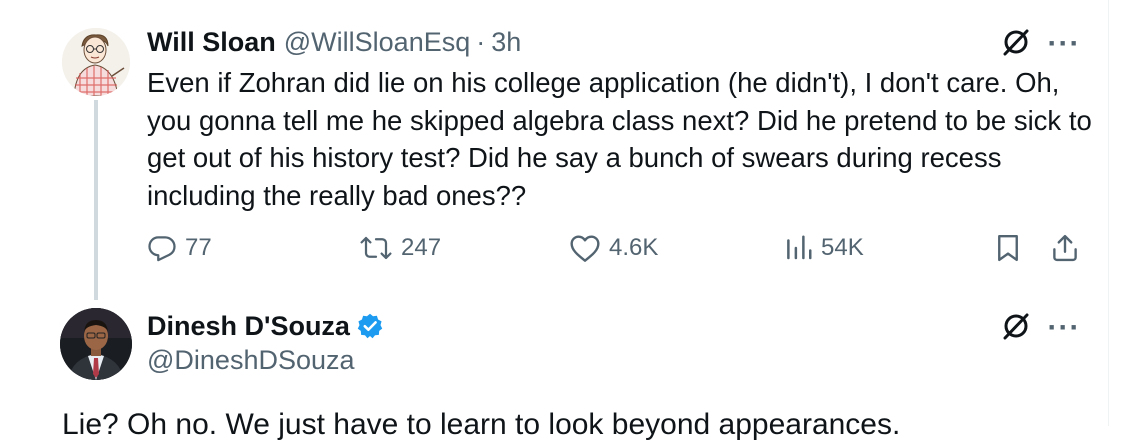 The image size is (1144, 442). Describe the element at coordinates (506, 42) in the screenshot. I see `timestamp: 3h` at that location.